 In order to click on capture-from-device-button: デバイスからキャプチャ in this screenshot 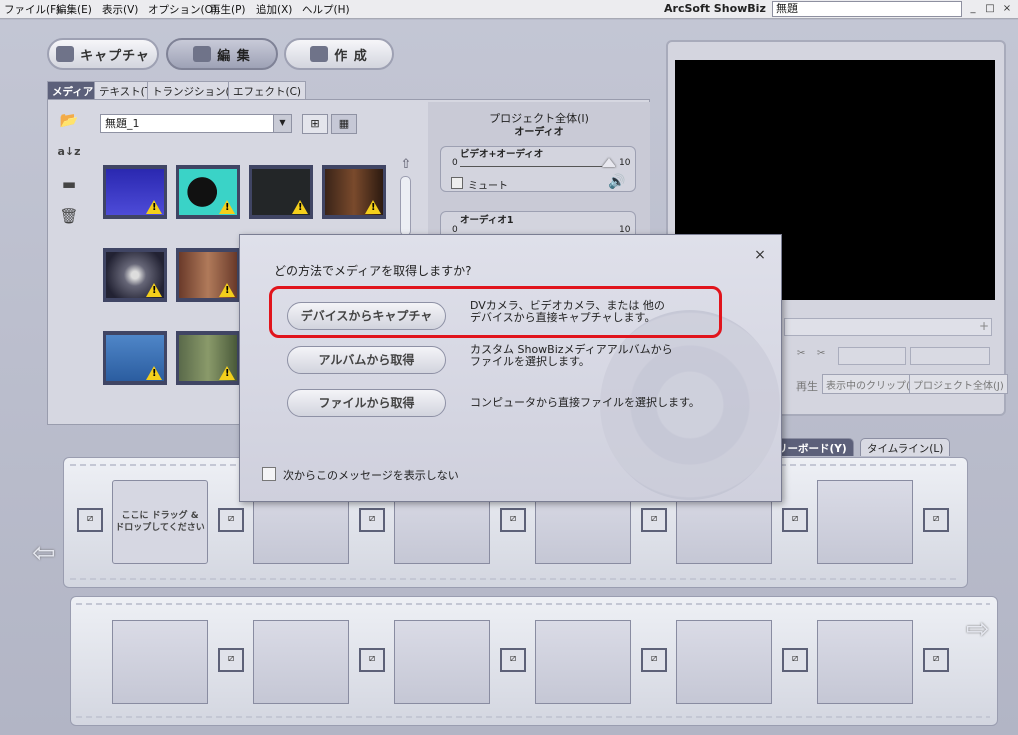, I will do `click(366, 316)`.